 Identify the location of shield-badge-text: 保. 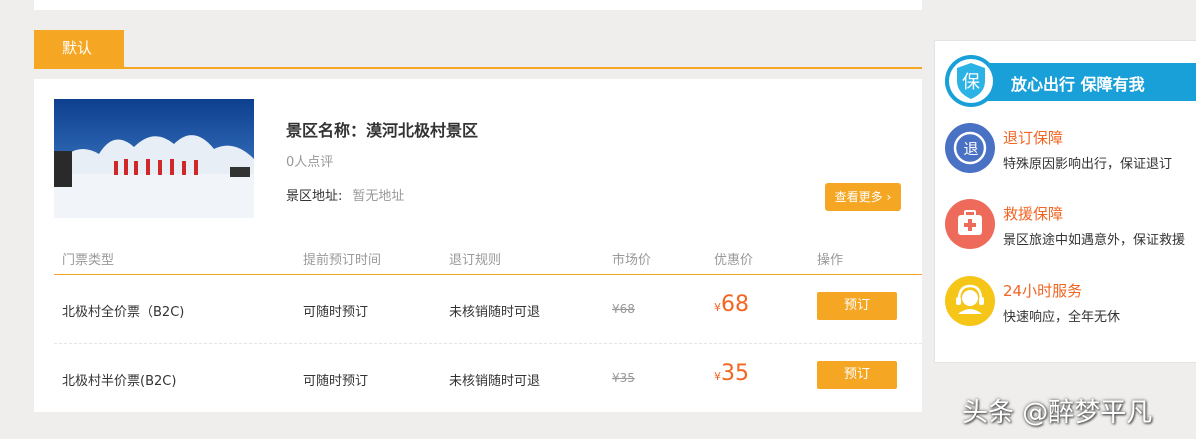
(971, 82).